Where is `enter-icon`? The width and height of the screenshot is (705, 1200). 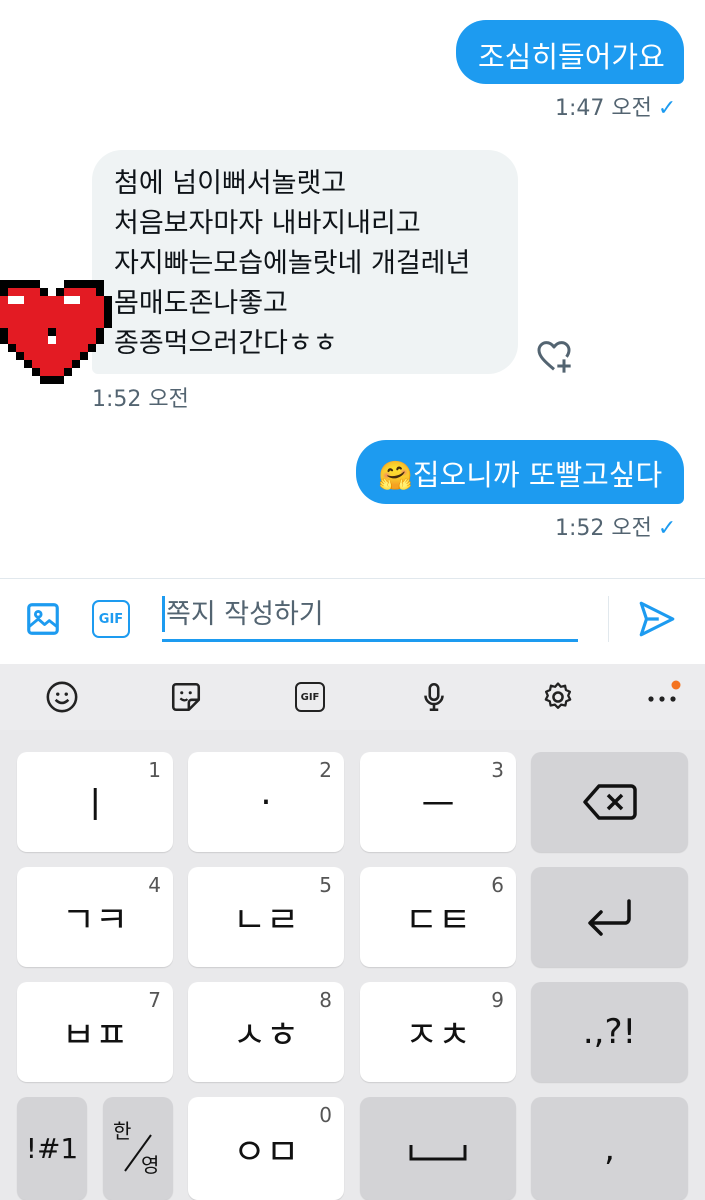 enter-icon is located at coordinates (609, 917).